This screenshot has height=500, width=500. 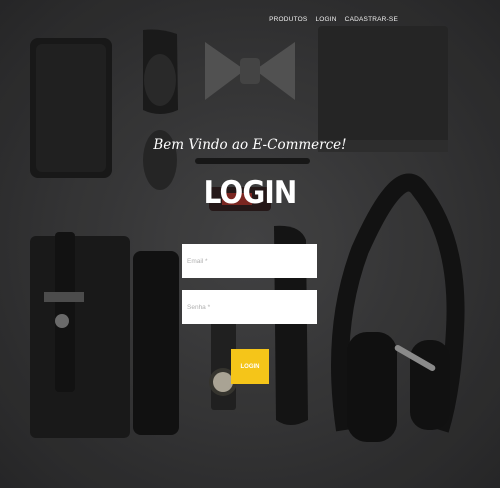 What do you see at coordinates (325, 19) in the screenshot?
I see `nav-link-login: LOGIN` at bounding box center [325, 19].